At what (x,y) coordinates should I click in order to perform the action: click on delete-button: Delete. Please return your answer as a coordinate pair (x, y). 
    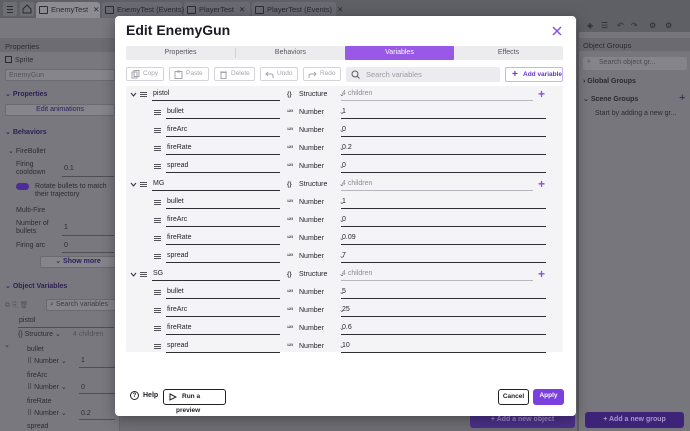
    Looking at the image, I should click on (234, 74).